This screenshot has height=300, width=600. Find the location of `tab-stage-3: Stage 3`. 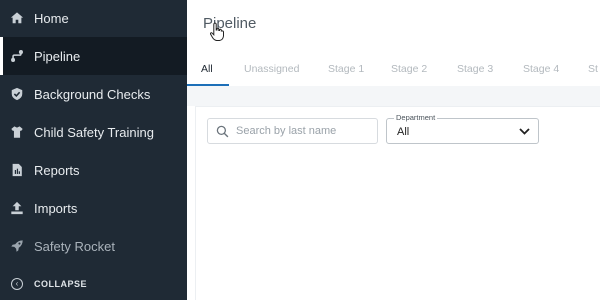

tab-stage-3: Stage 3 is located at coordinates (475, 69).